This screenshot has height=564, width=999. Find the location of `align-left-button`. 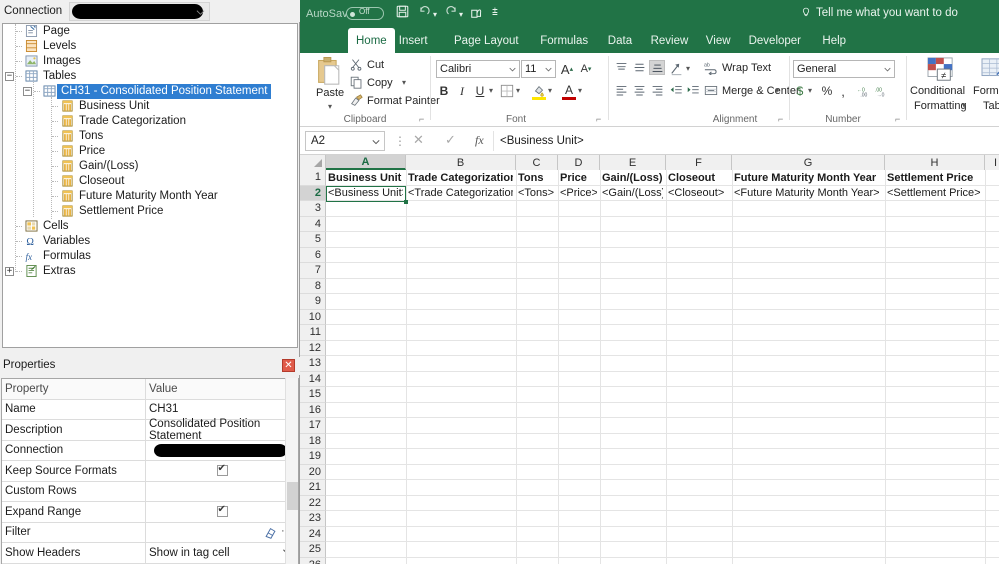

align-left-button is located at coordinates (621, 90).